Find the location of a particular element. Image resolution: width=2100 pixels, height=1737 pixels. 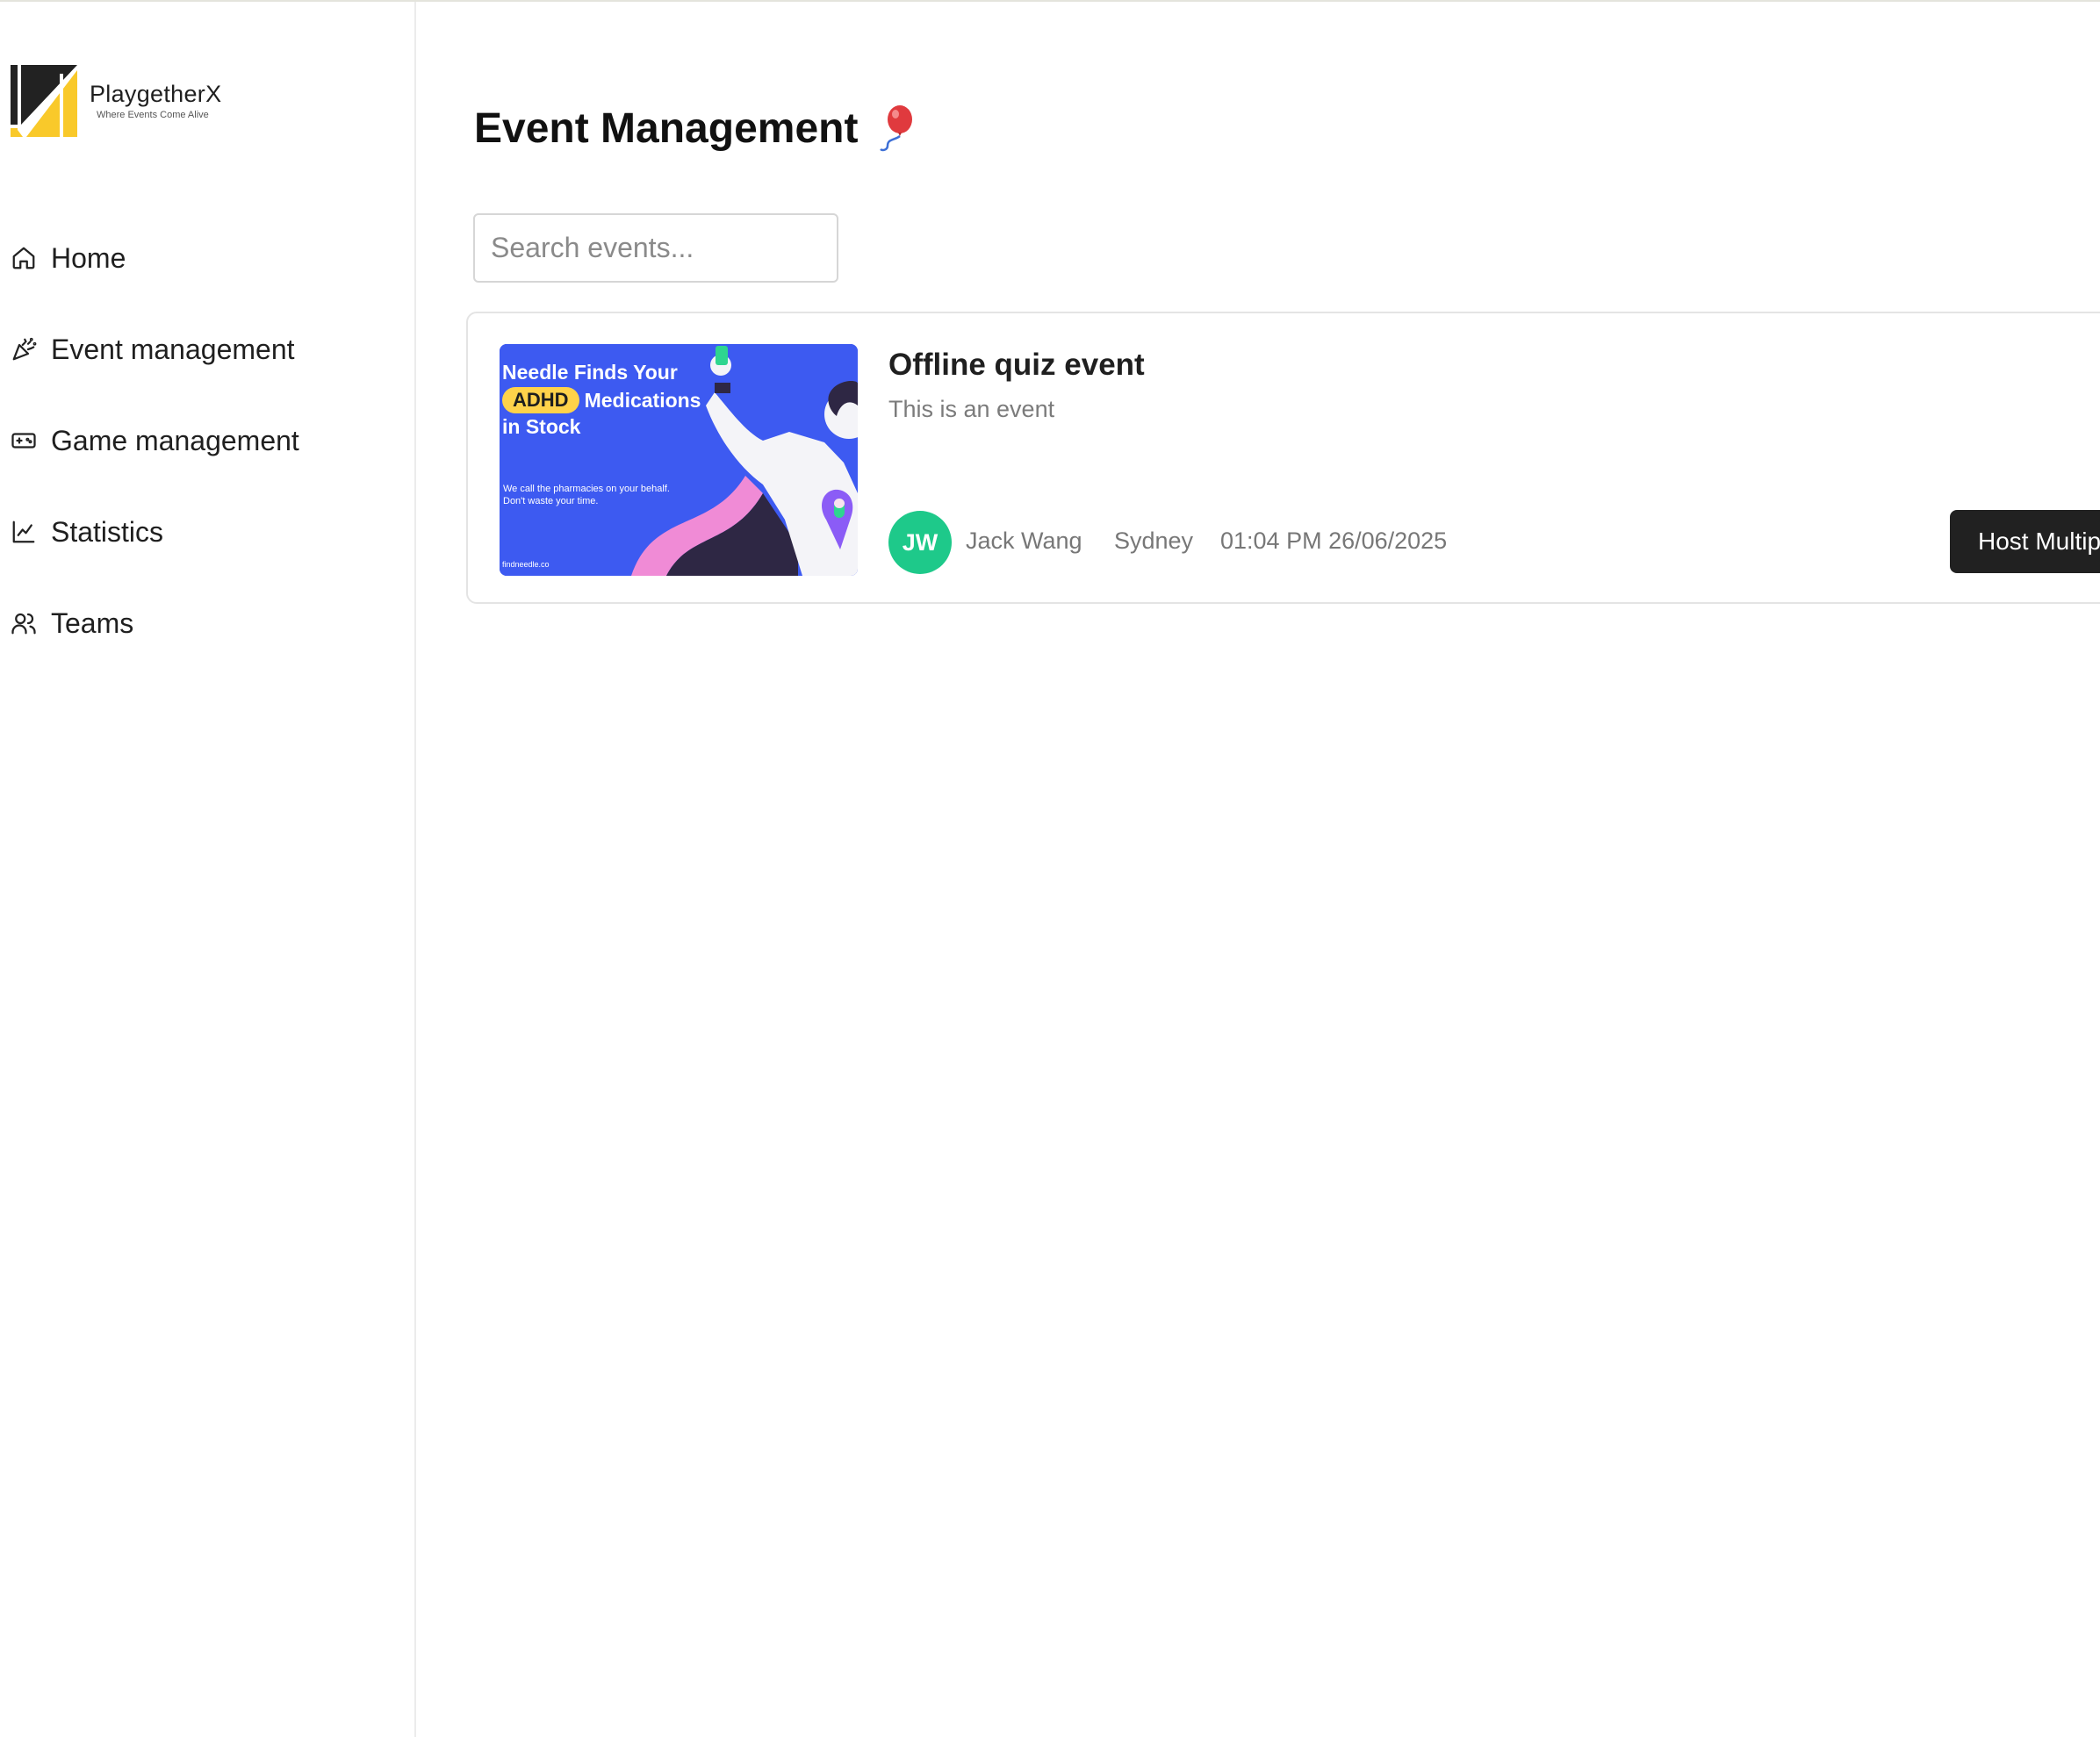

app-logo: PlaygetherX Where Events Come Alive is located at coordinates (116, 101).